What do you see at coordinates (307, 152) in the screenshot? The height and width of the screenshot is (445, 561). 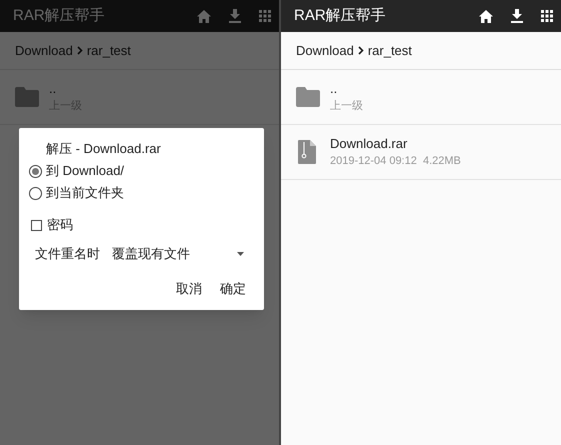 I see `zip-file-icon` at bounding box center [307, 152].